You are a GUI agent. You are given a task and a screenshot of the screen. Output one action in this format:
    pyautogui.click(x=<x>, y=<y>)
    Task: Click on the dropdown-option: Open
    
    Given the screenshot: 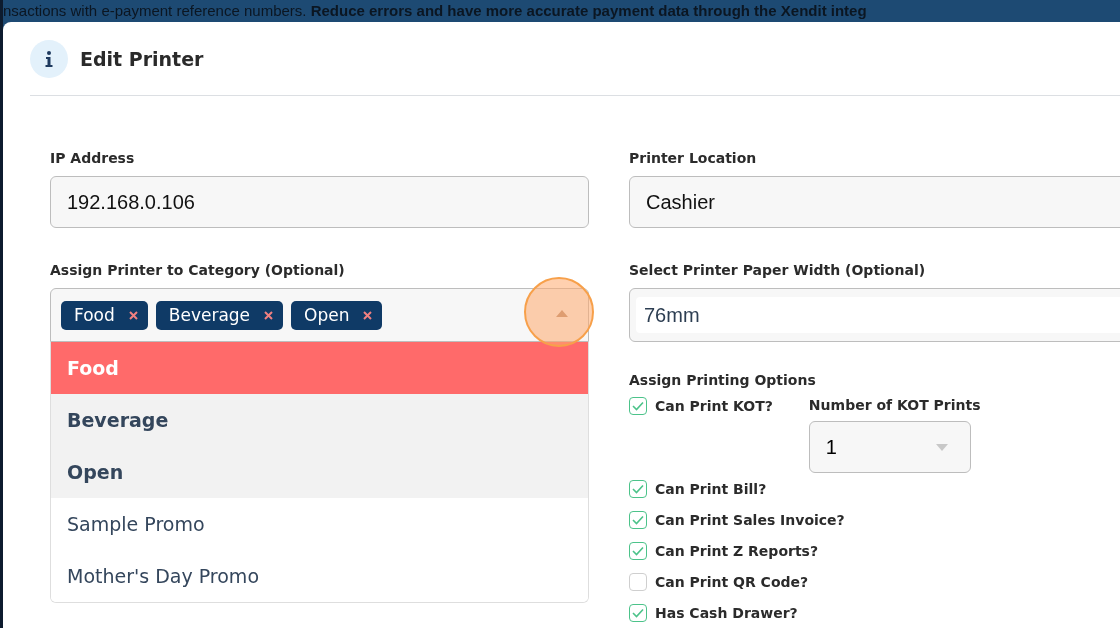 What is the action you would take?
    pyautogui.click(x=319, y=472)
    